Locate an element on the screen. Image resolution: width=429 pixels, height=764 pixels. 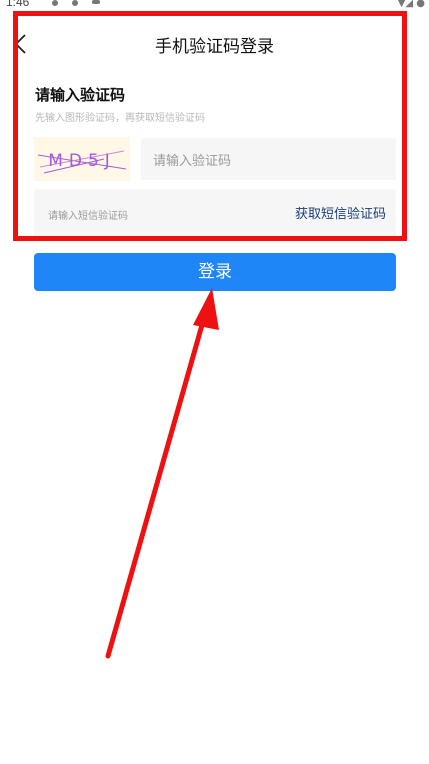
login-button: 登录 is located at coordinates (215, 272).